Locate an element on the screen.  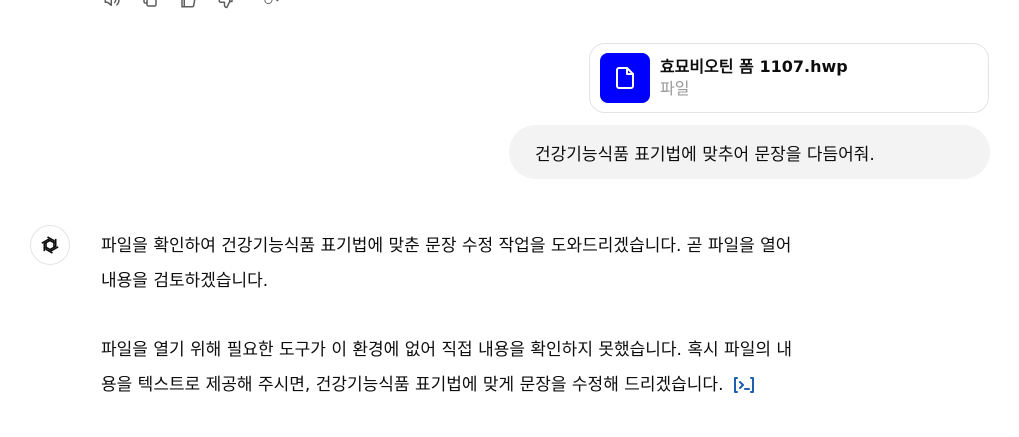
openai-logo-icon is located at coordinates (50, 245).